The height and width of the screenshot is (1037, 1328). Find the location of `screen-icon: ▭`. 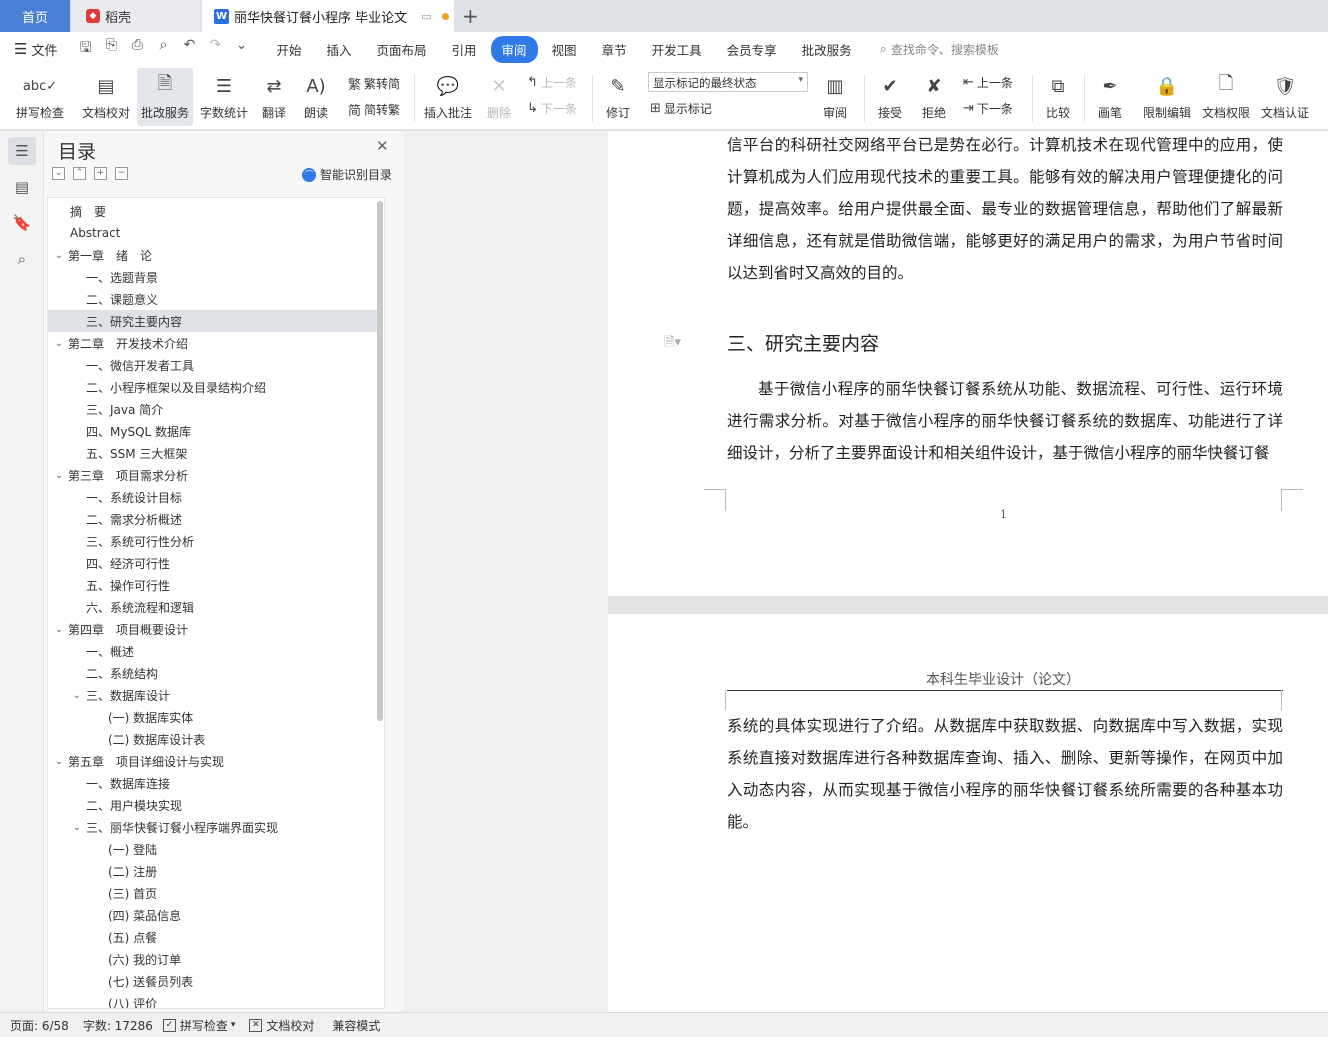

screen-icon: ▭ is located at coordinates (426, 16).